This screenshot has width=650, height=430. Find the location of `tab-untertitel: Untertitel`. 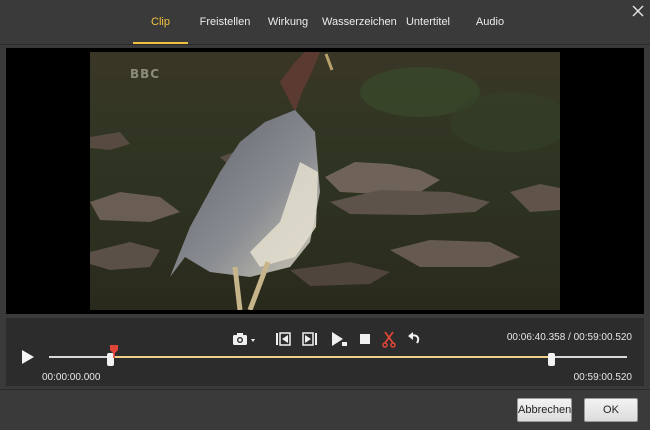

tab-untertitel: Untertitel is located at coordinates (428, 30).